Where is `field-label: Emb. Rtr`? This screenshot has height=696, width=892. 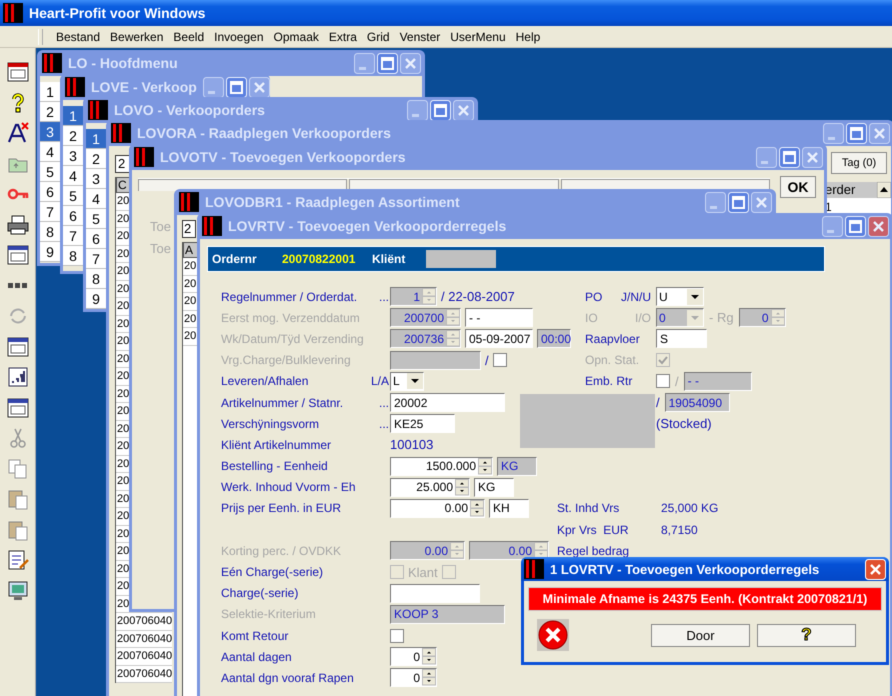 field-label: Emb. Rtr is located at coordinates (608, 381).